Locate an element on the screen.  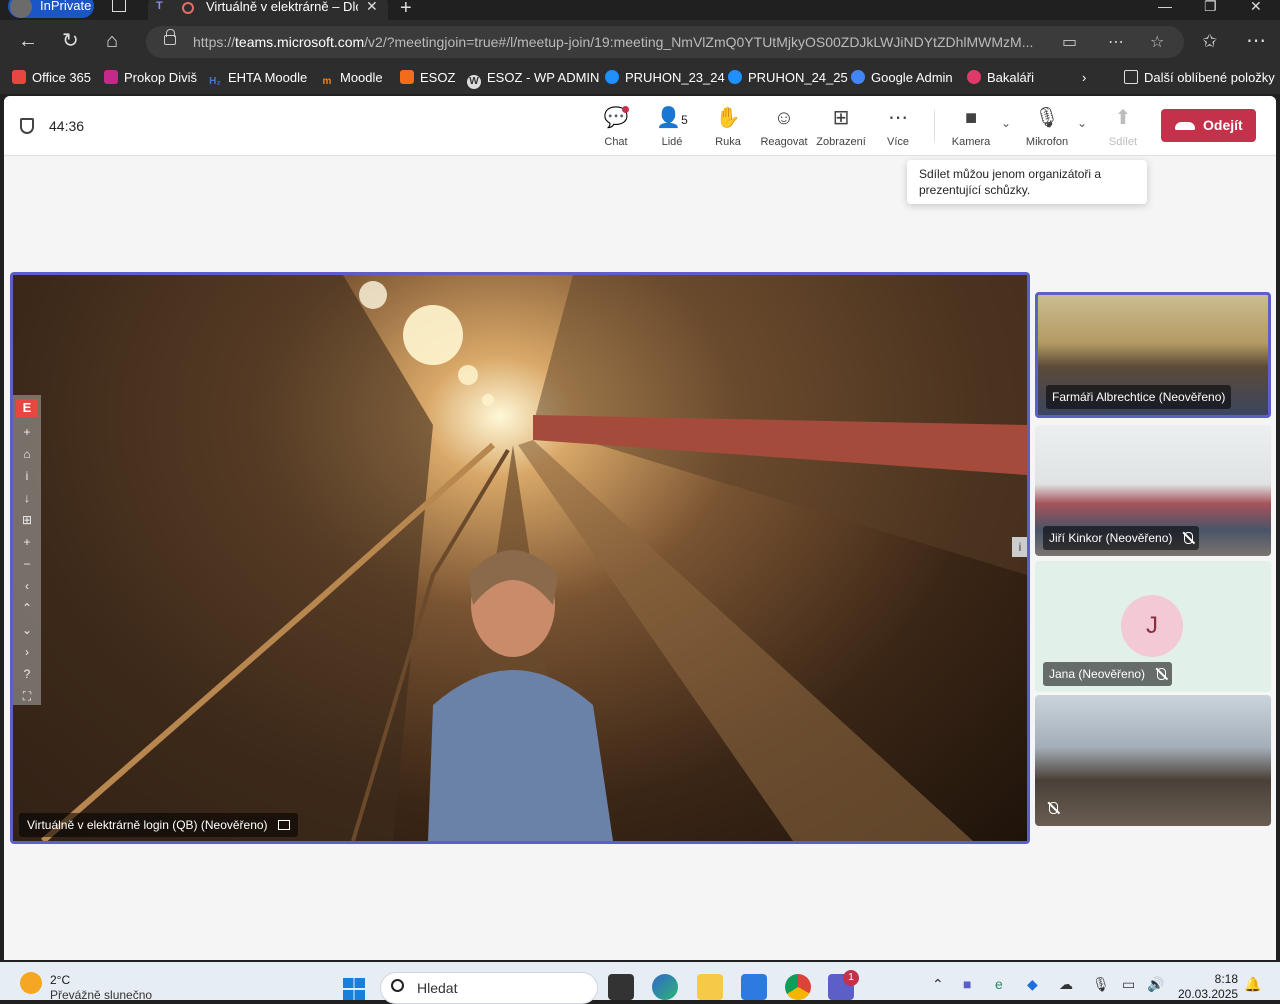
participant-tile-jana: J Jana (Neověřeno) is located at coordinates (1153, 626).